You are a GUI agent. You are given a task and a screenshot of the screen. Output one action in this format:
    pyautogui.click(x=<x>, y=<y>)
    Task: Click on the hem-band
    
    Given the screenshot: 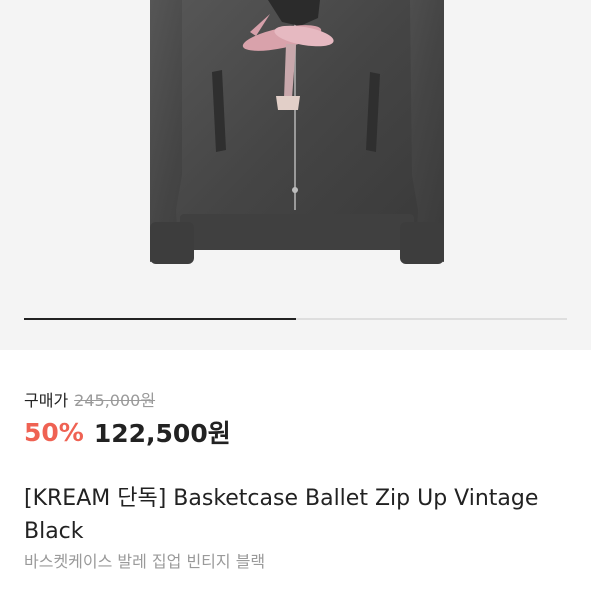 What is the action you would take?
    pyautogui.click(x=297, y=232)
    